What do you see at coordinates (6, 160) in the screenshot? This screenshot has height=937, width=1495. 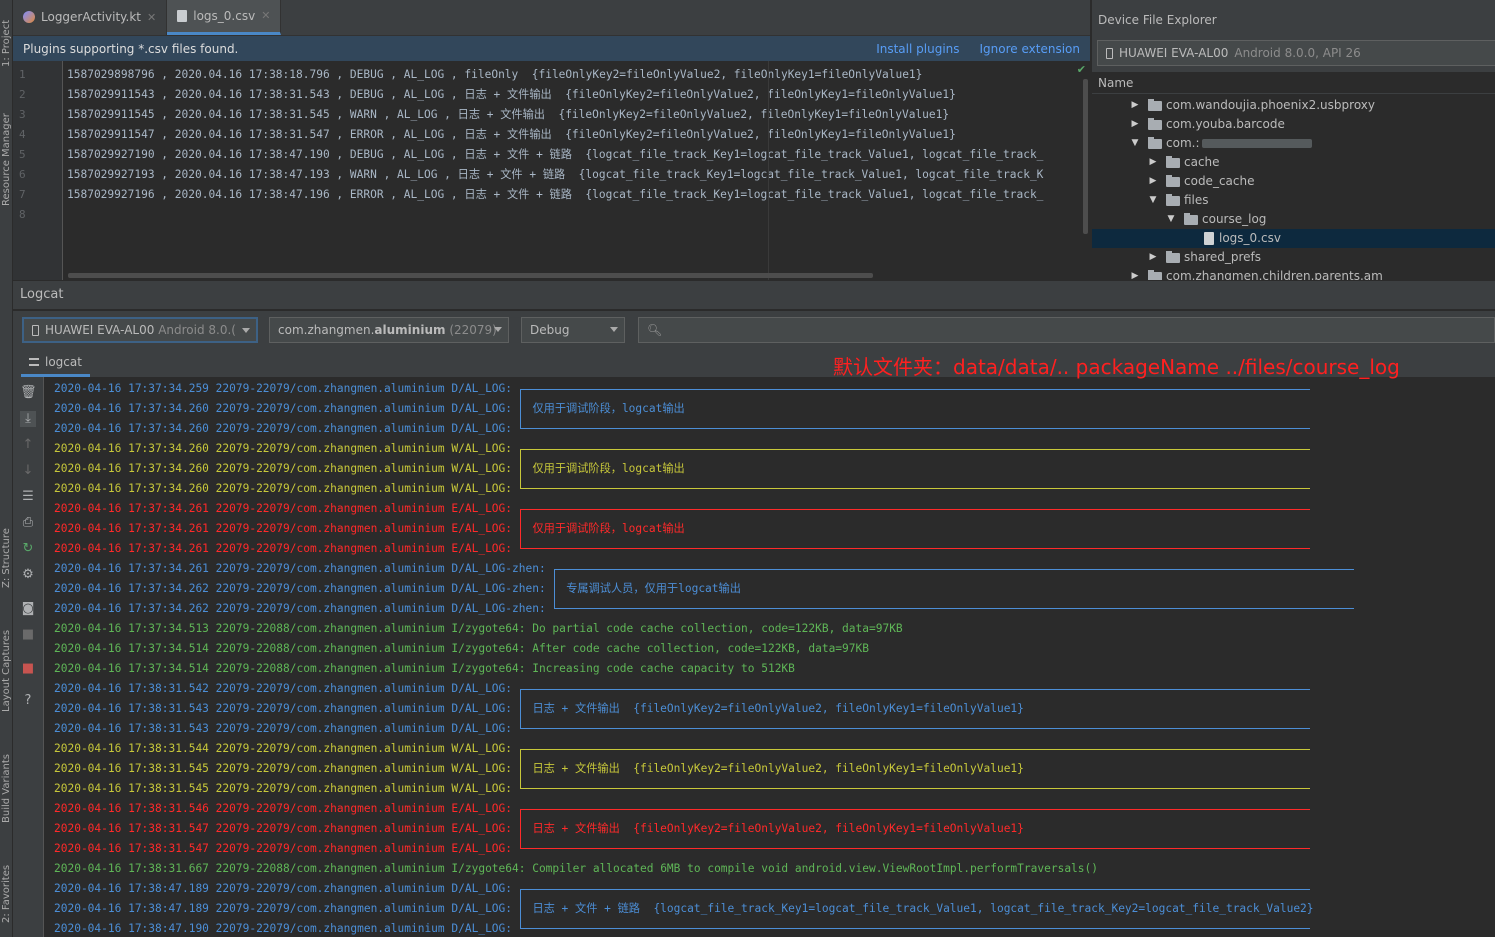 I see `resource-manager-tool-tab: Resource Manager` at bounding box center [6, 160].